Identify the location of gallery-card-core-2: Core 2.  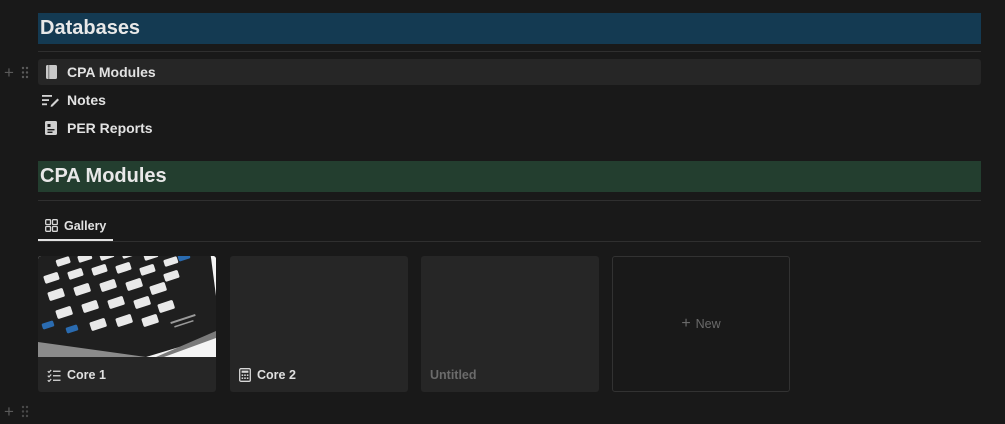
(319, 324).